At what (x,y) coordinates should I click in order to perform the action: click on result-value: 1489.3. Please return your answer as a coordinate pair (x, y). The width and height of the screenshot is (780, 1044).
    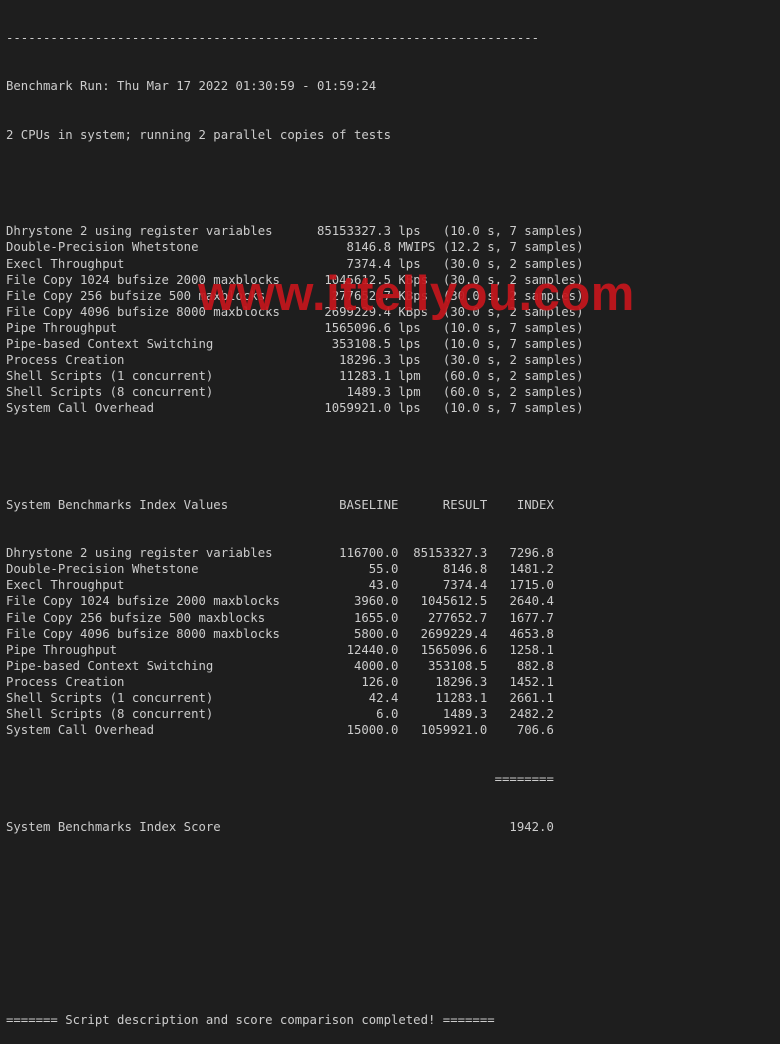
    Looking at the image, I should click on (443, 714).